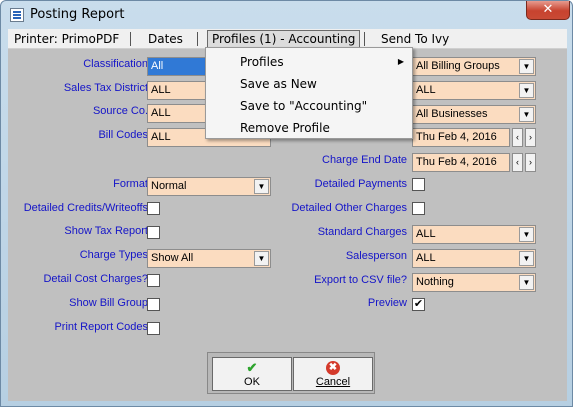 Image resolution: width=573 pixels, height=407 pixels. Describe the element at coordinates (115, 64) in the screenshot. I see `classification-label: Classification` at that location.